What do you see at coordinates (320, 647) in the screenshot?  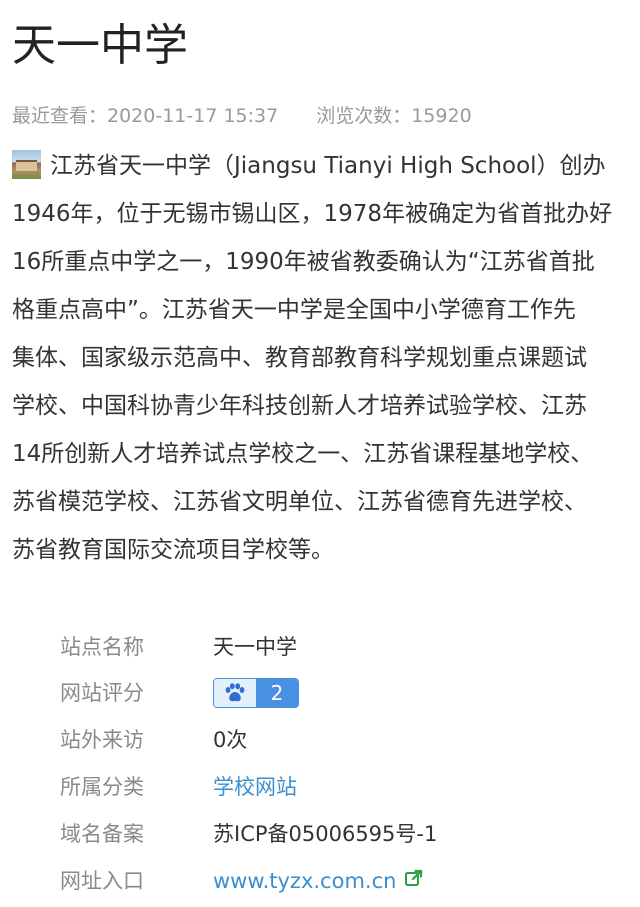 I see `info-row-site-name: 站点名称 天一中学` at bounding box center [320, 647].